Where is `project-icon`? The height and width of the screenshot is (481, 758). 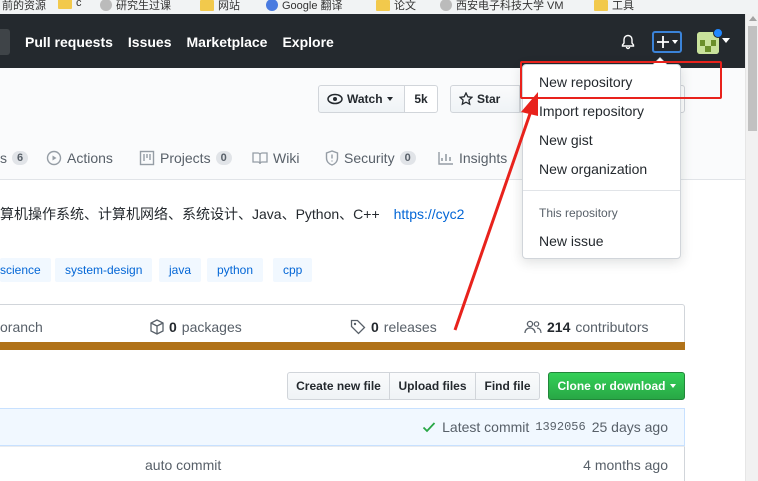
project-icon is located at coordinates (147, 158).